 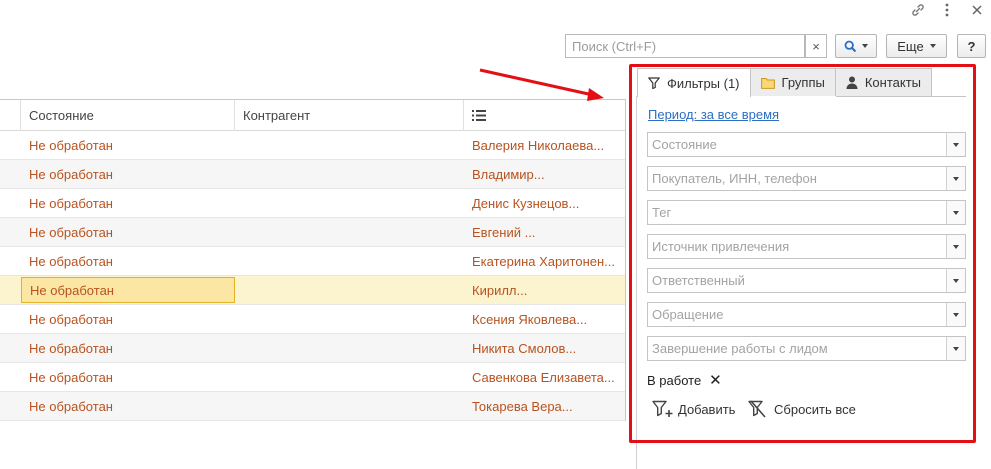 I want to click on link-icon, so click(x=918, y=10).